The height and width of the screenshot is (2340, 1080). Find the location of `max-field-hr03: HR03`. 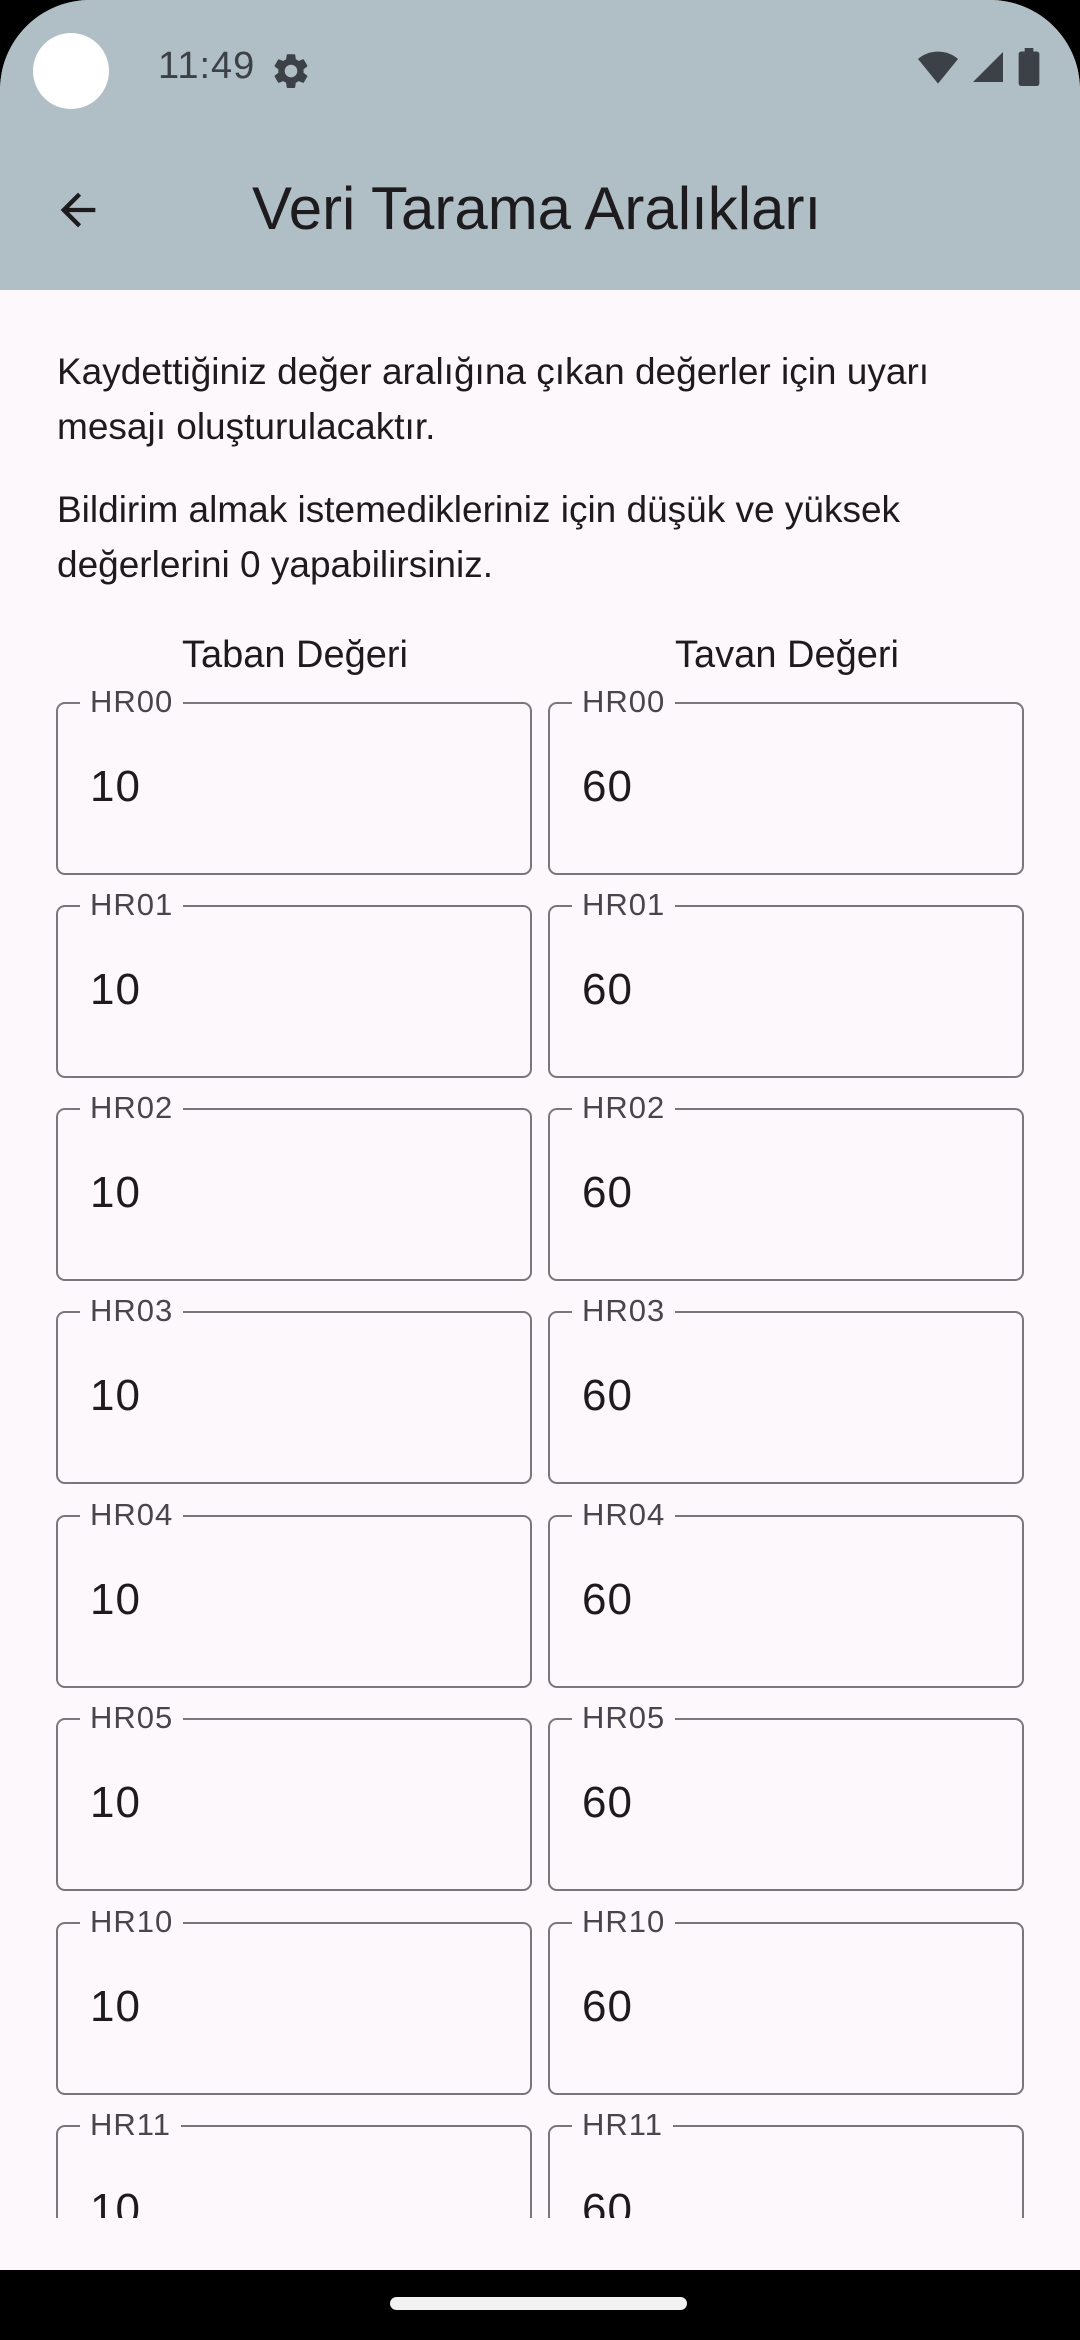

max-field-hr03: HR03 is located at coordinates (786, 1388).